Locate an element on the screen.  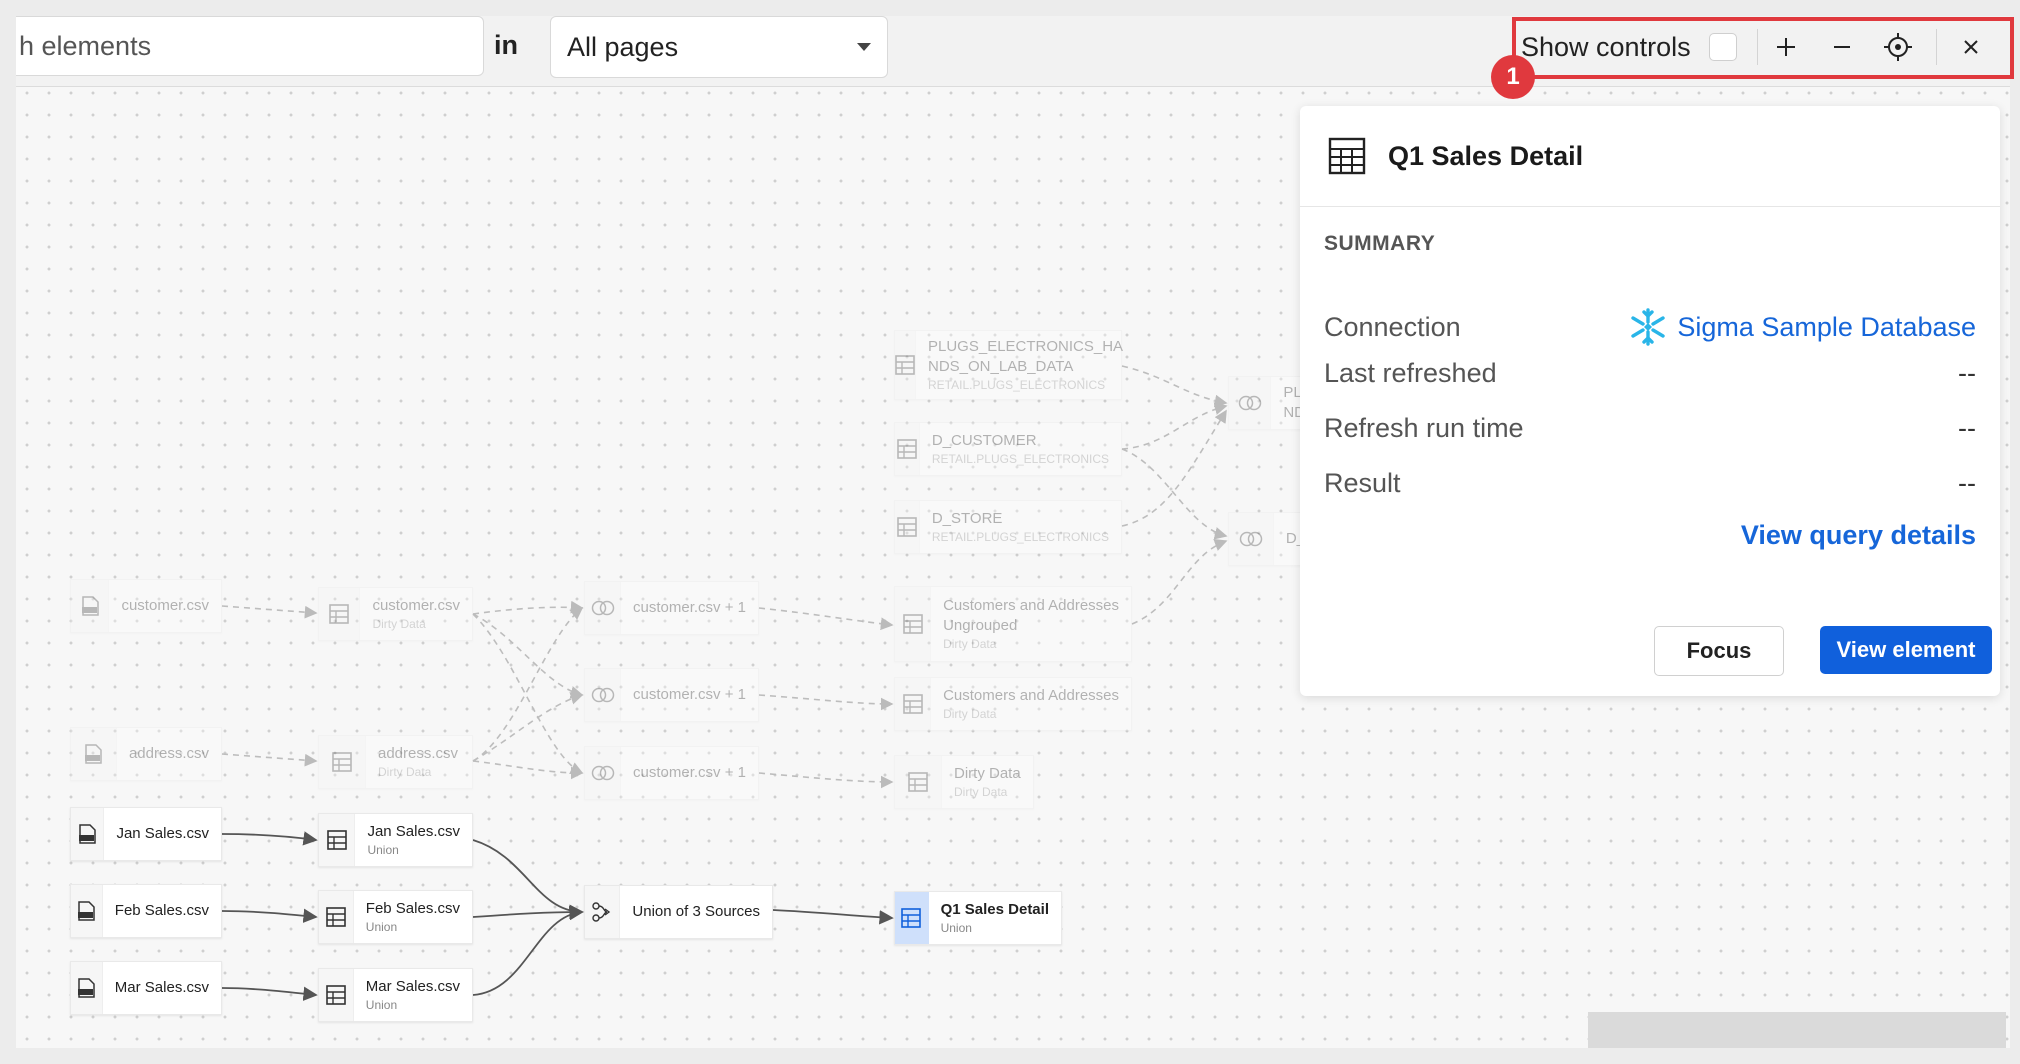
node-q1-sales-detail: Q1 Sales Detail Union is located at coordinates (978, 918).